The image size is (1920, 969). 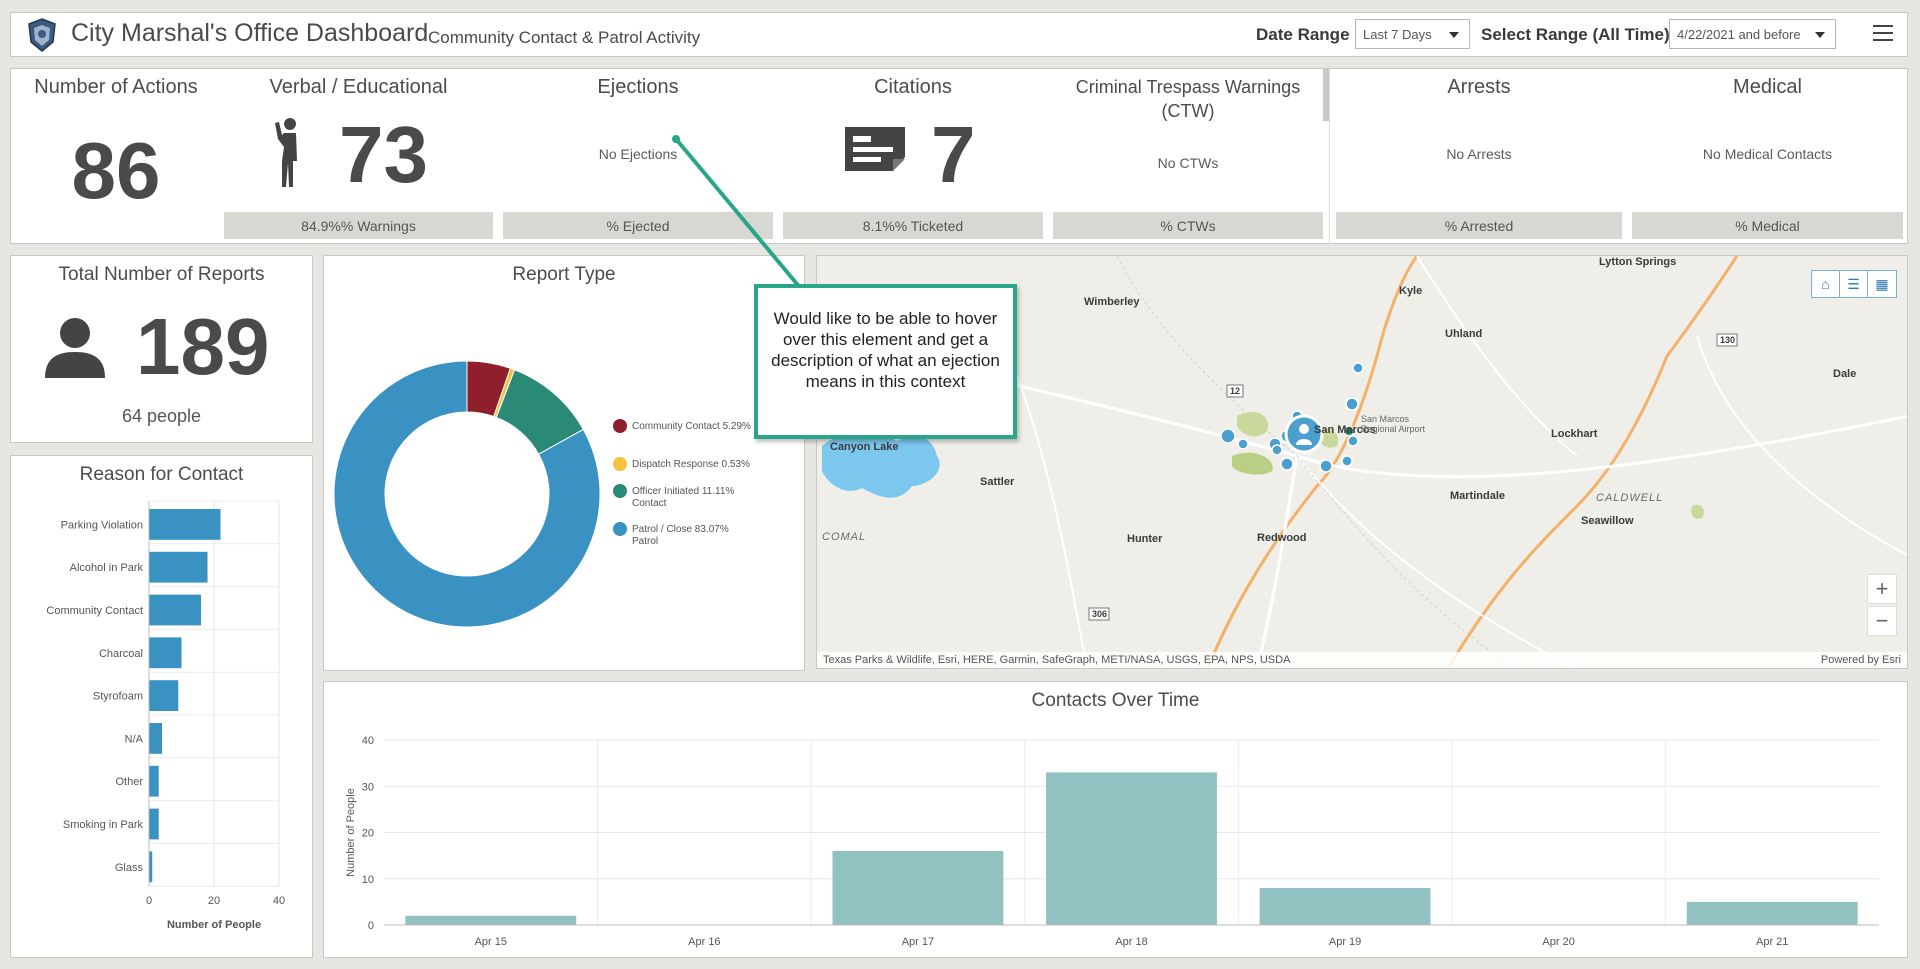 I want to click on legend-label: Patrol, so click(x=645, y=541).